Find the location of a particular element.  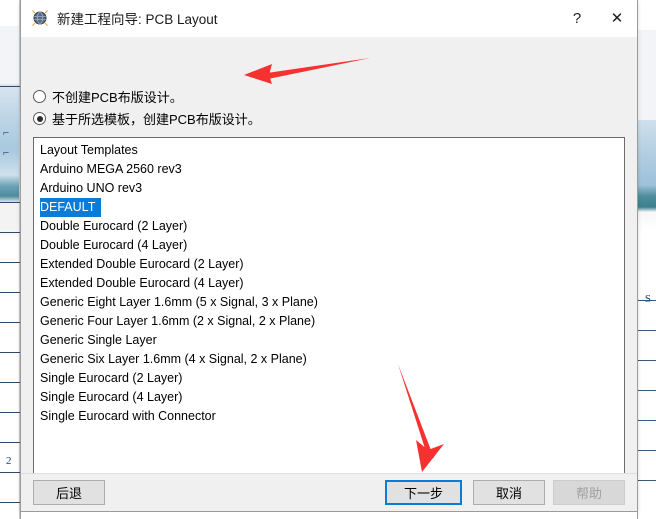

background-symbol: S is located at coordinates (647, 299).